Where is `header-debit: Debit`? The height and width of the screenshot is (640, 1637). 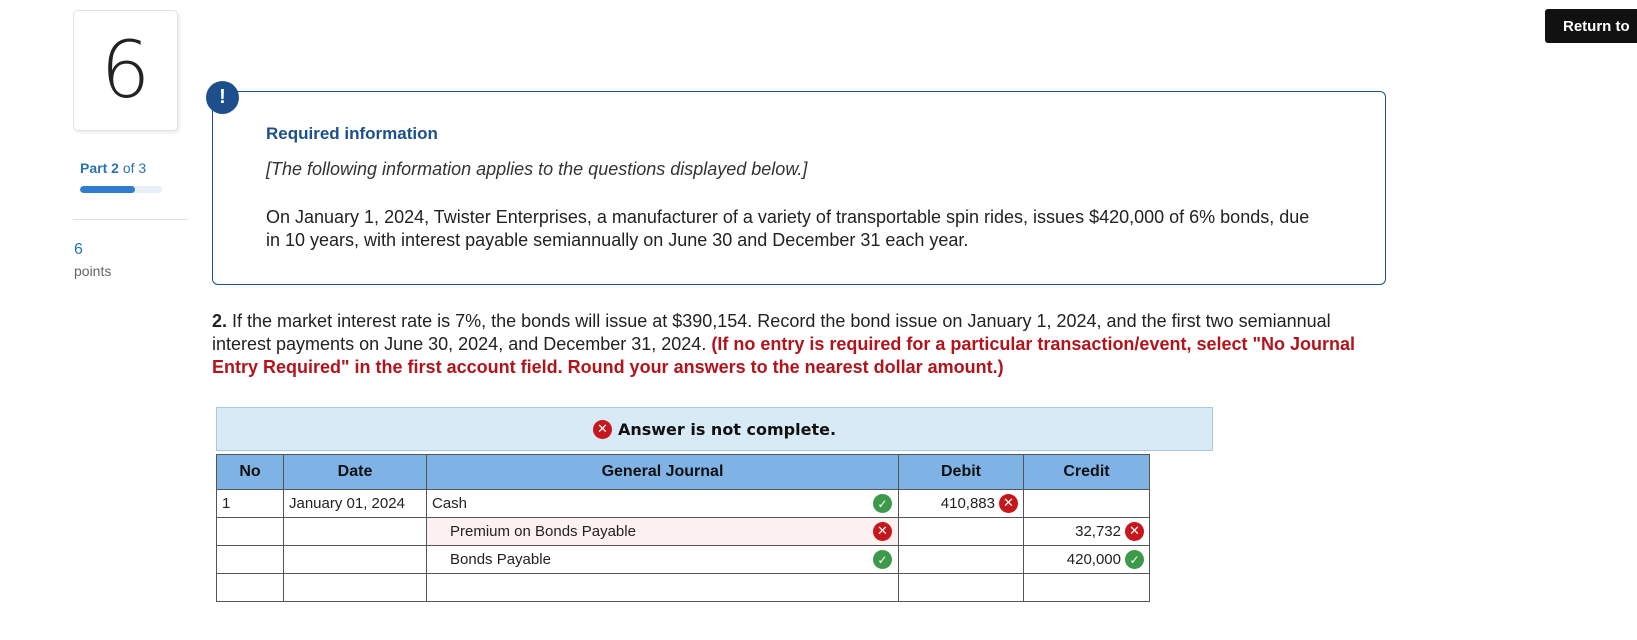 header-debit: Debit is located at coordinates (961, 472).